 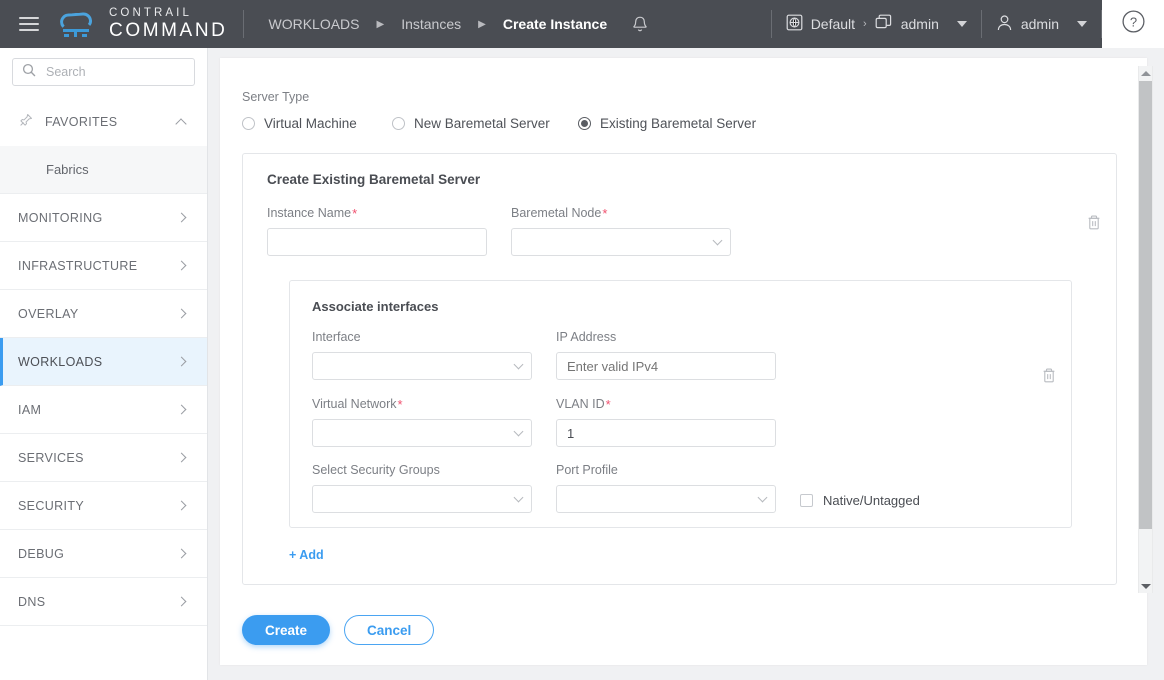 I want to click on header-right-group: Default › admin admin ?, so click(x=967, y=24).